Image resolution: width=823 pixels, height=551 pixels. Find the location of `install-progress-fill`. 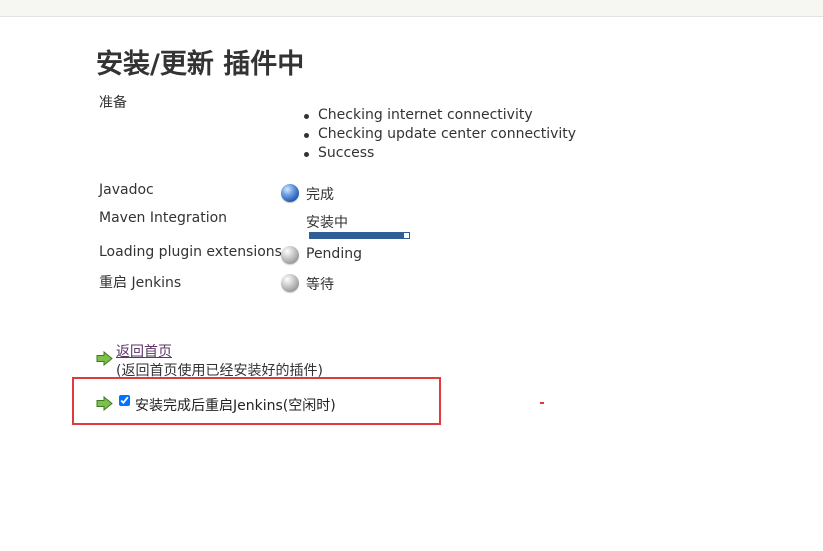

install-progress-fill is located at coordinates (357, 235).